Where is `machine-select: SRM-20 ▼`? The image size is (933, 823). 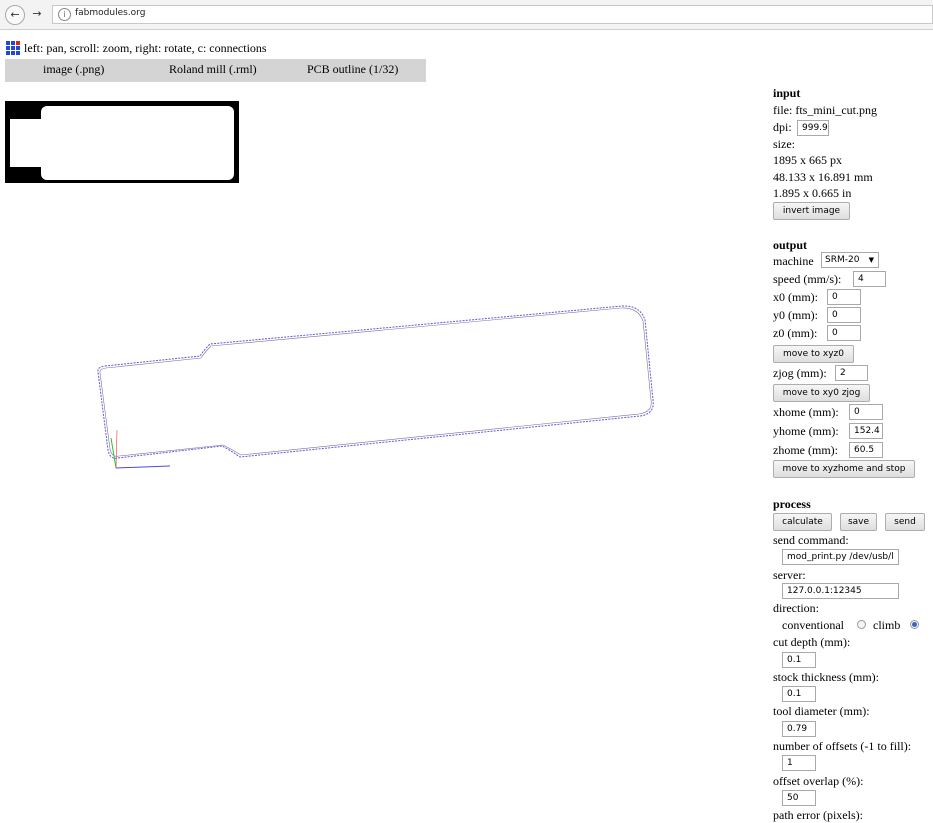
machine-select: SRM-20 ▼ is located at coordinates (850, 260).